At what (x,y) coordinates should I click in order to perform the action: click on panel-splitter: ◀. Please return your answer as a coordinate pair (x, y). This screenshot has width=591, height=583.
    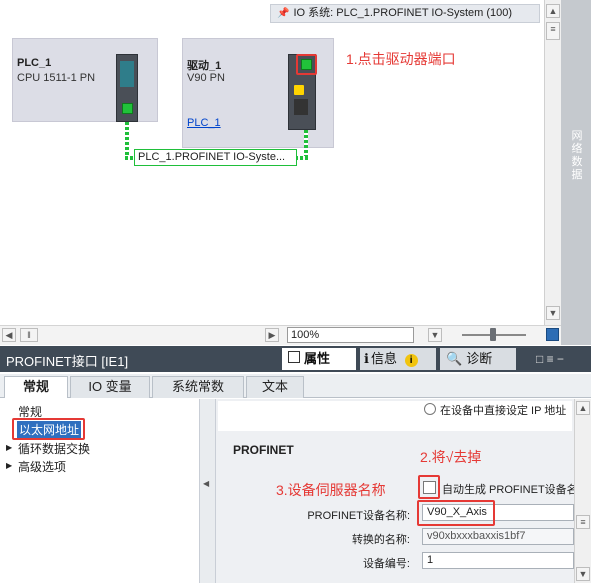
    Looking at the image, I should click on (208, 491).